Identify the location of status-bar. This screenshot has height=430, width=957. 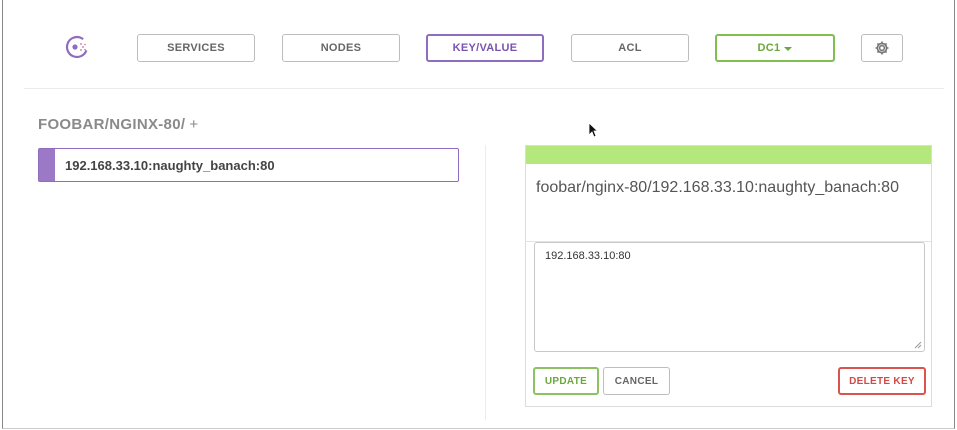
(728, 155).